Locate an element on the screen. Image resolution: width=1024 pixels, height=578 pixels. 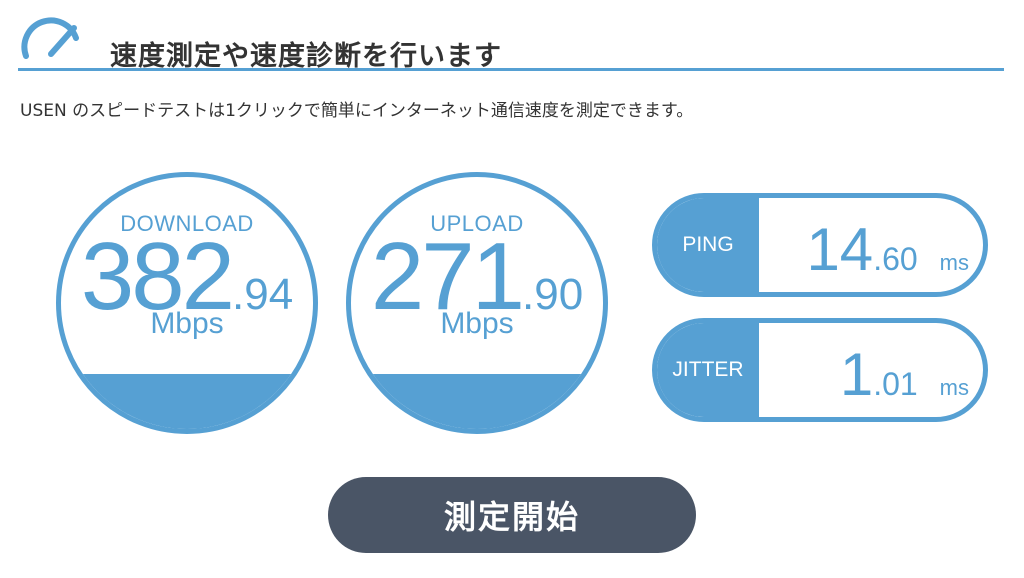
jitter-value: 1.01 ms is located at coordinates (872, 370).